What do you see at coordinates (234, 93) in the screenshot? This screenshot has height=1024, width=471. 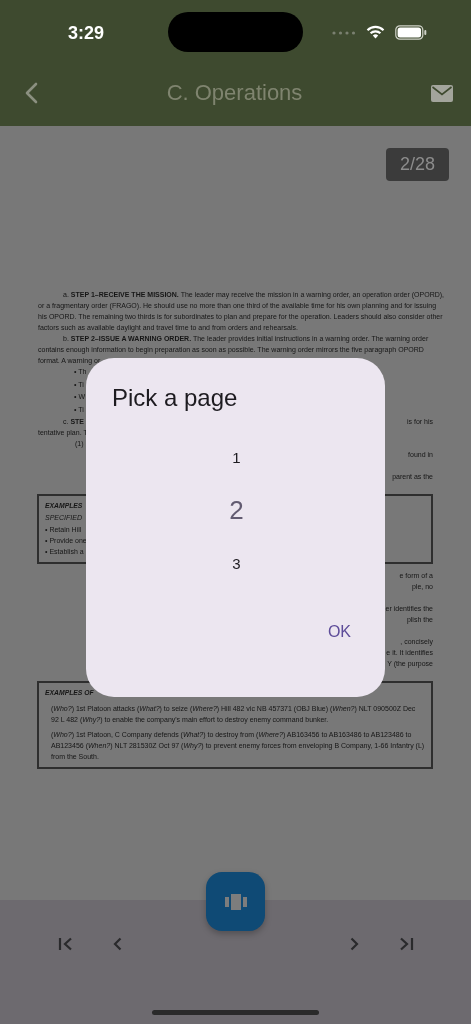 I see `screen-title: C. Operations` at bounding box center [234, 93].